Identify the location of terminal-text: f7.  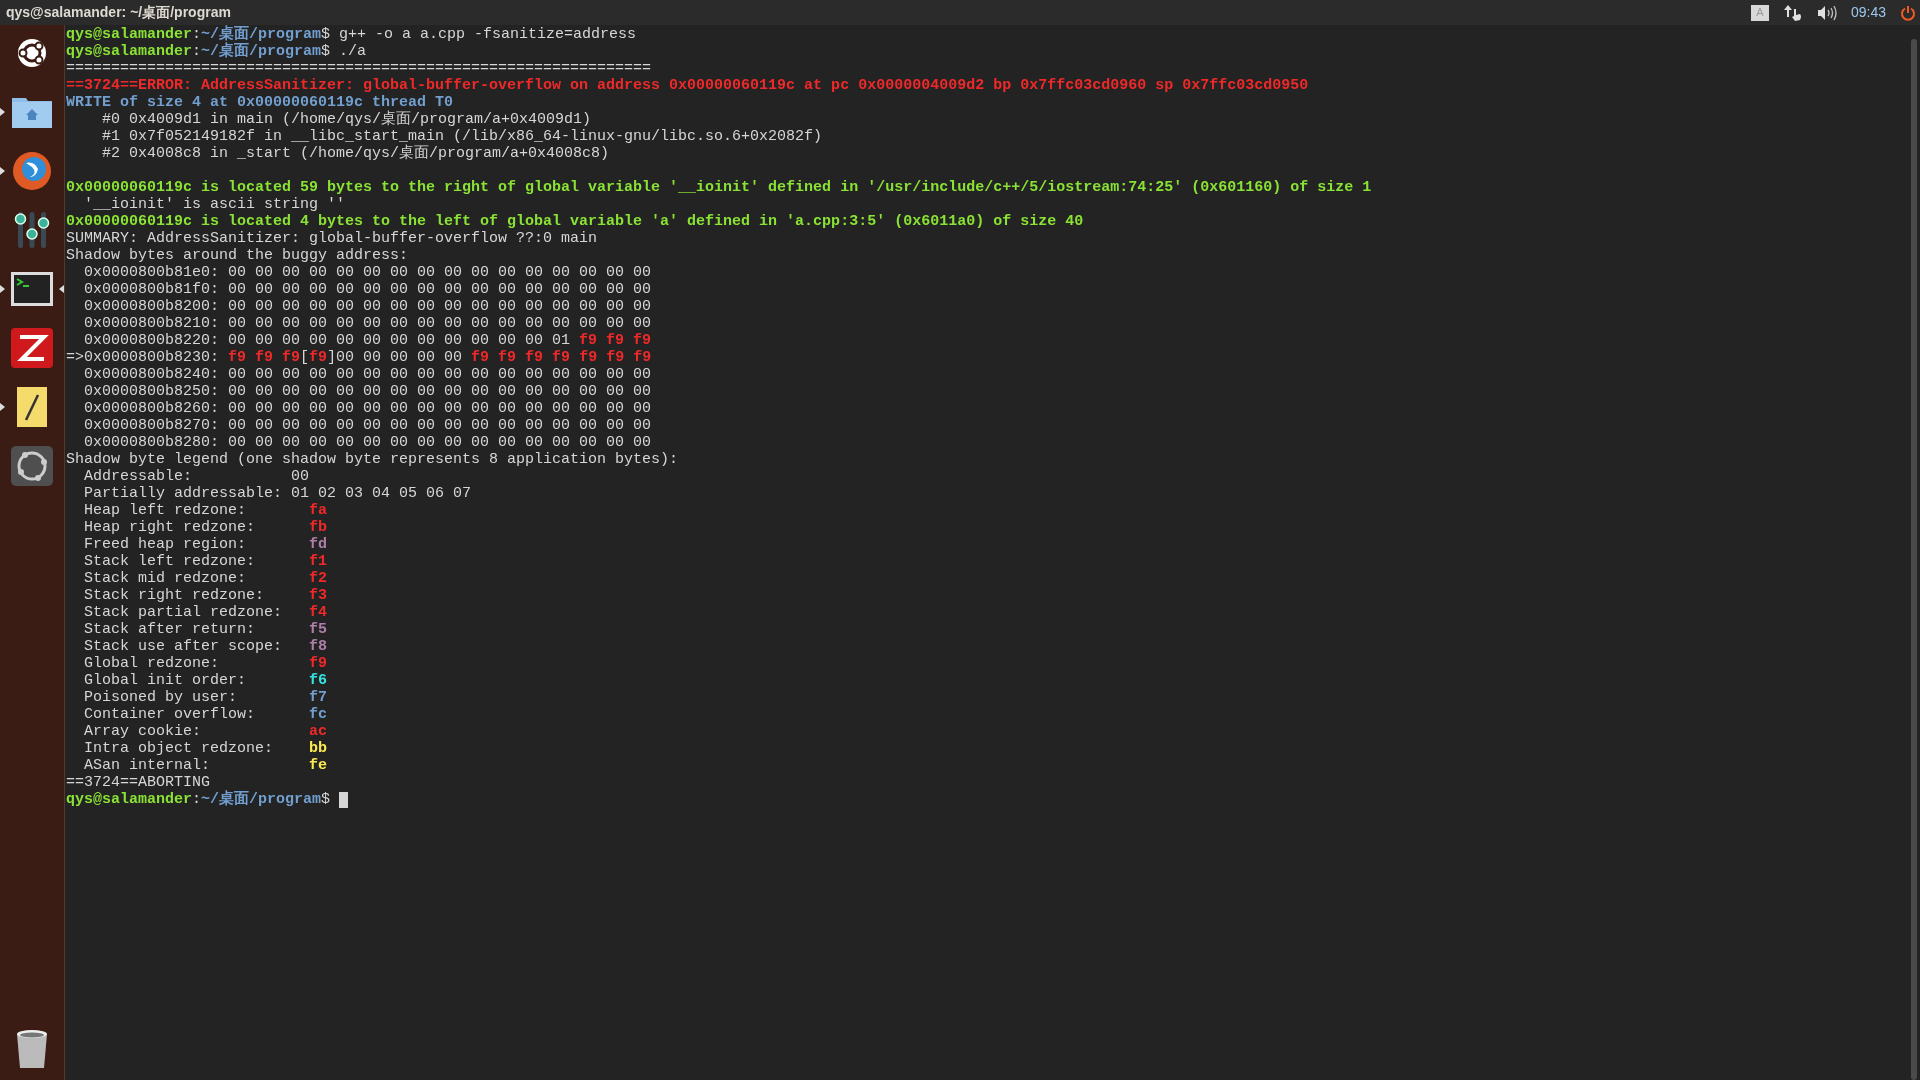
(318, 697).